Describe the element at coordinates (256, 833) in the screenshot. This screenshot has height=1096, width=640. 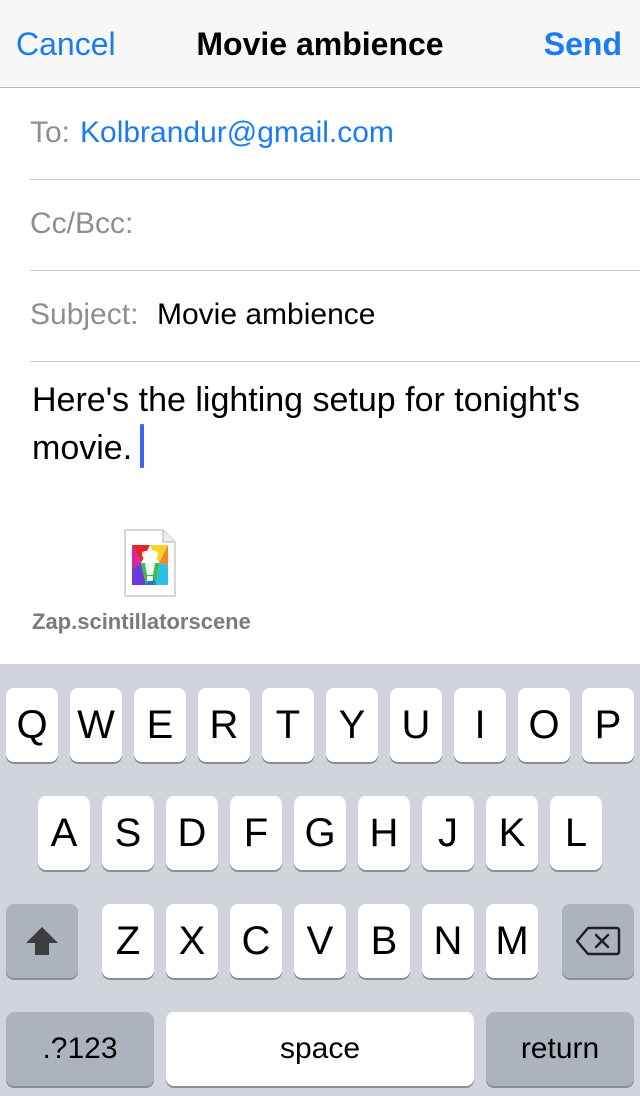
I see `key-f: F` at that location.